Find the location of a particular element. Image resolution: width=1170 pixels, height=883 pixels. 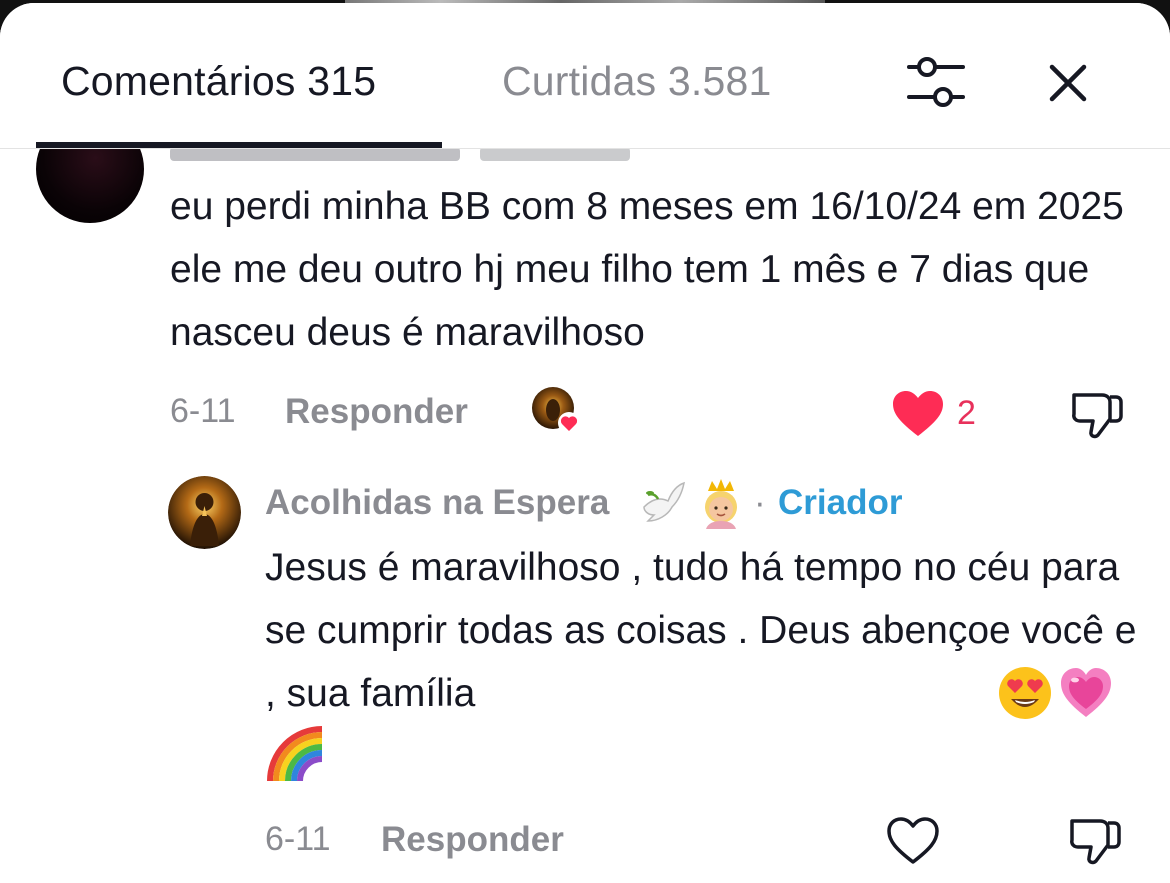

reply-button: Responder is located at coordinates (376, 412).